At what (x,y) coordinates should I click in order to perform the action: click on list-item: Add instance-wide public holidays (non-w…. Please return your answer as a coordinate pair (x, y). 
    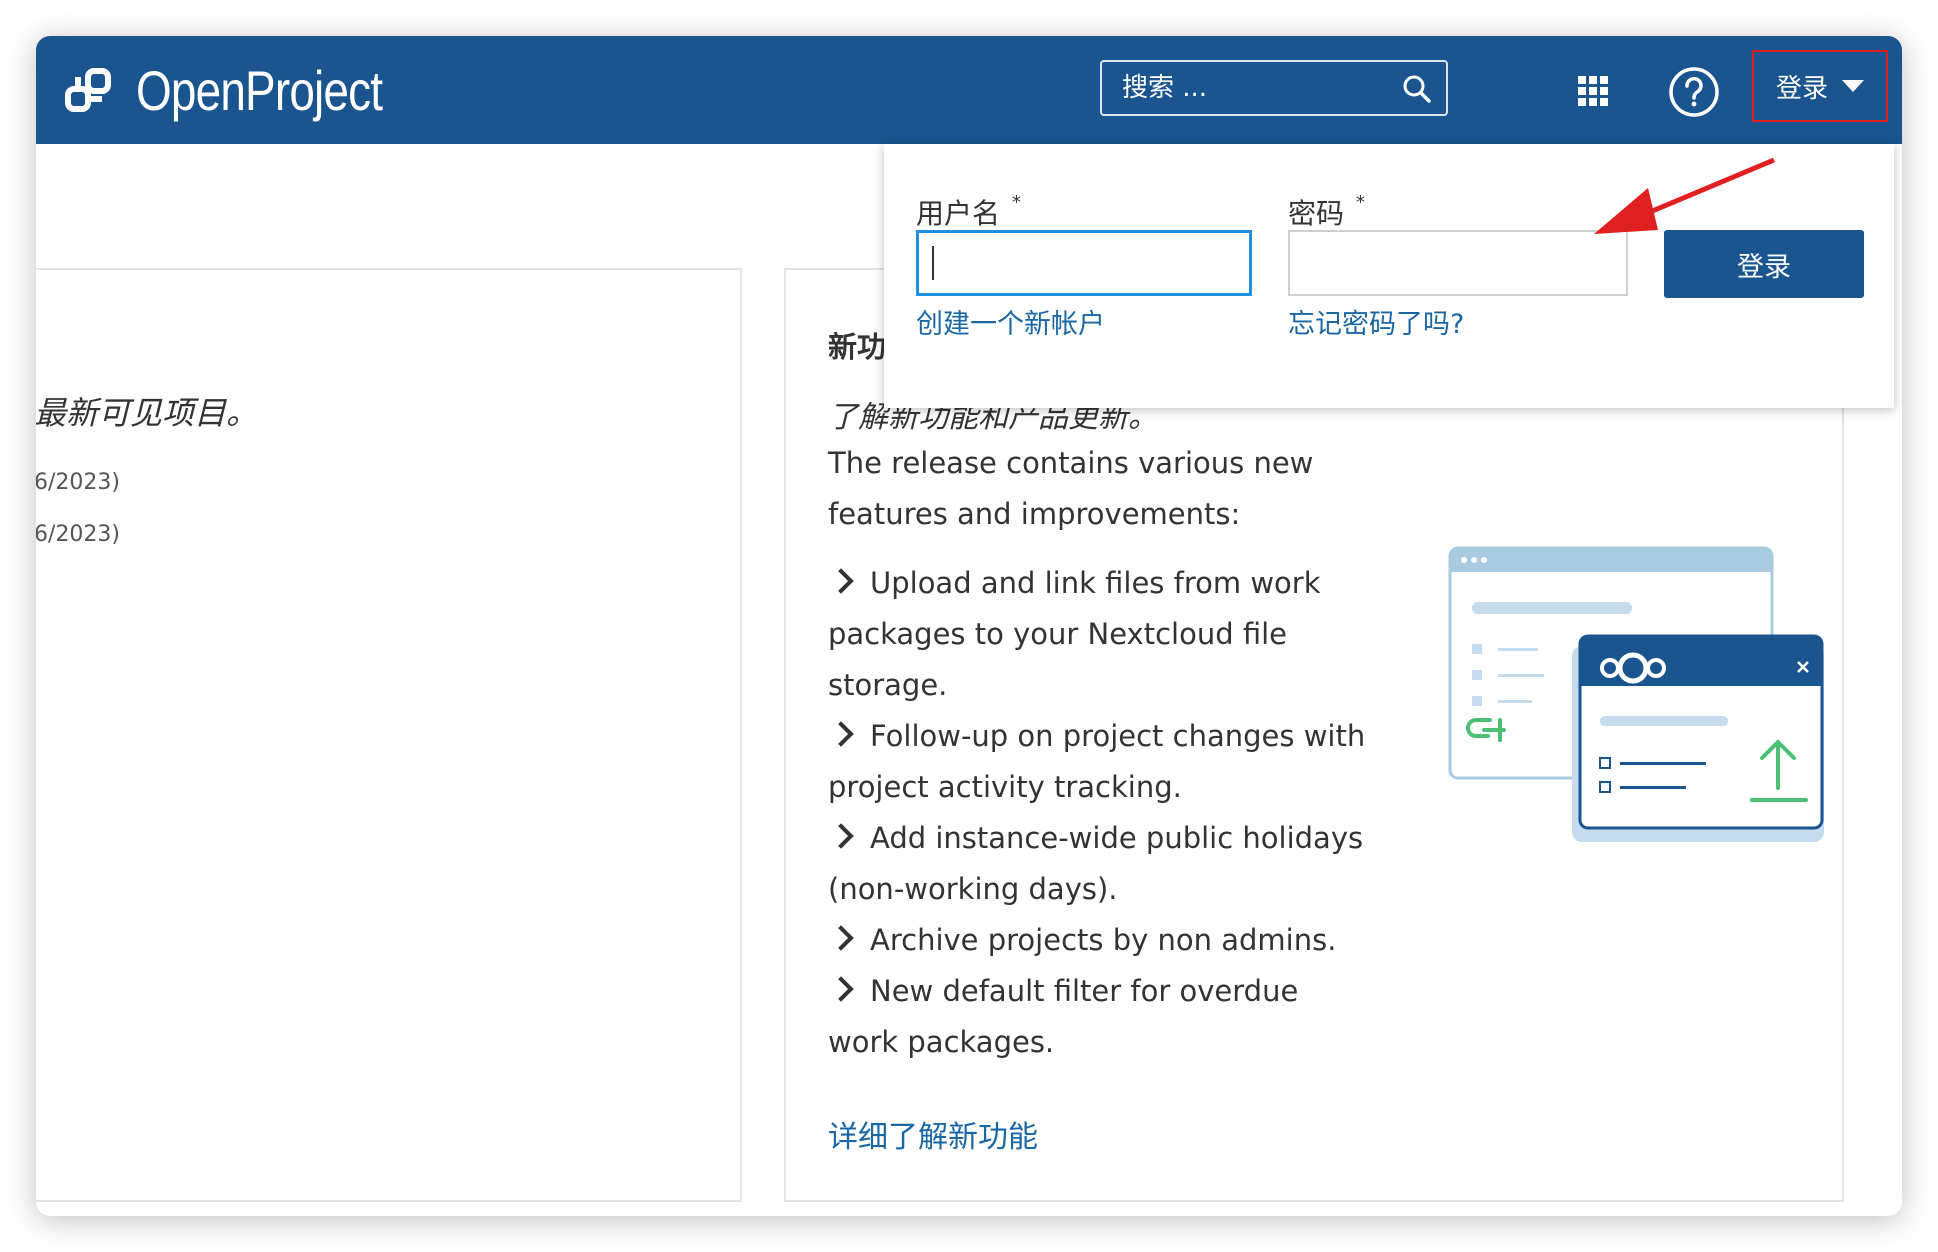
    Looking at the image, I should click on (1096, 863).